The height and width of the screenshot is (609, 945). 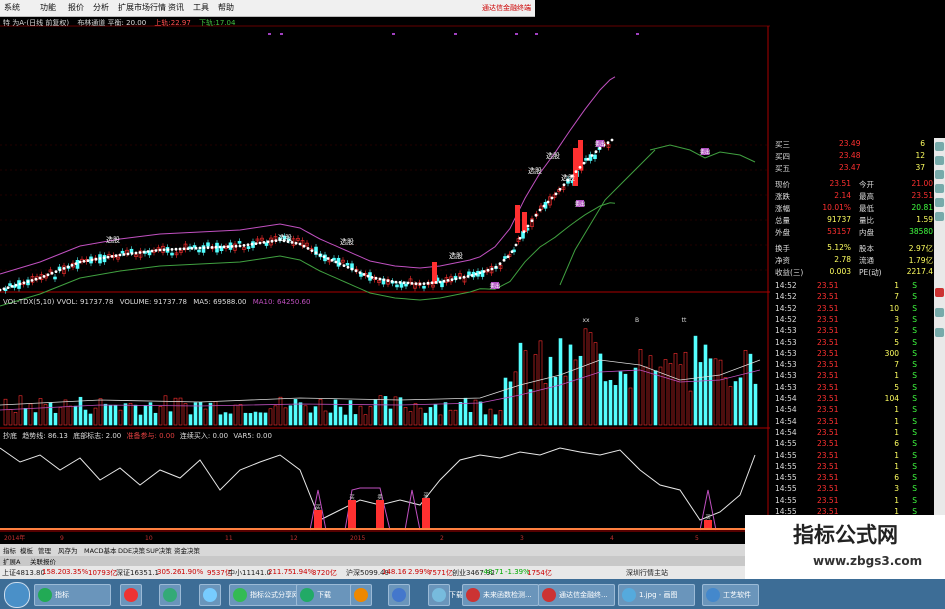 What do you see at coordinates (920, 260) in the screenshot?
I see `stat-value: 1.79亿` at bounding box center [920, 260].